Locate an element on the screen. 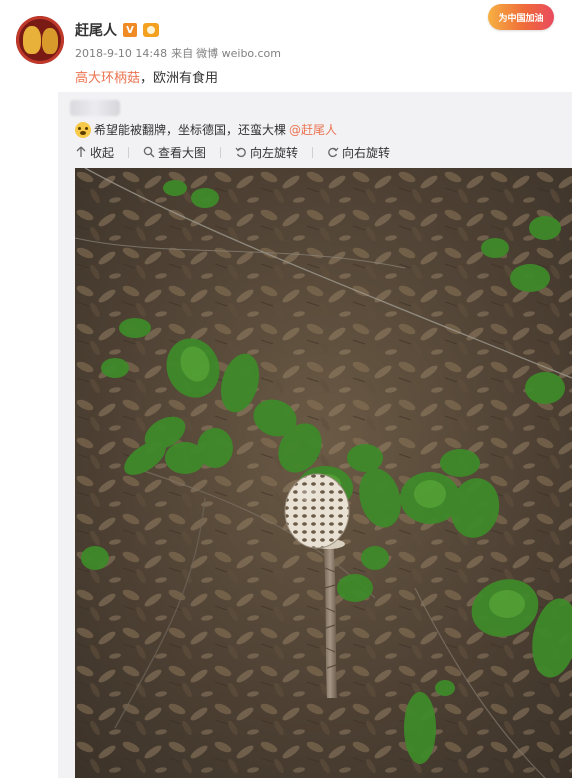 This screenshot has width=572, height=778. hashtag-link: 高大环柄菇 is located at coordinates (107, 78).